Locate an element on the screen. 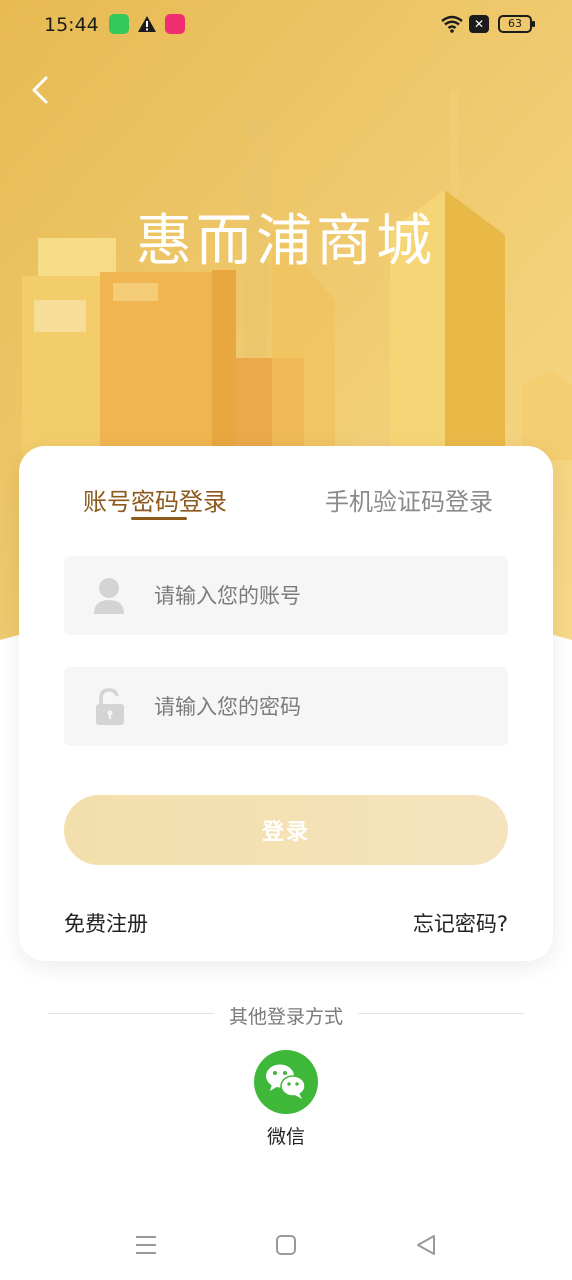 The image size is (572, 1280). wifi-icon is located at coordinates (451, 24).